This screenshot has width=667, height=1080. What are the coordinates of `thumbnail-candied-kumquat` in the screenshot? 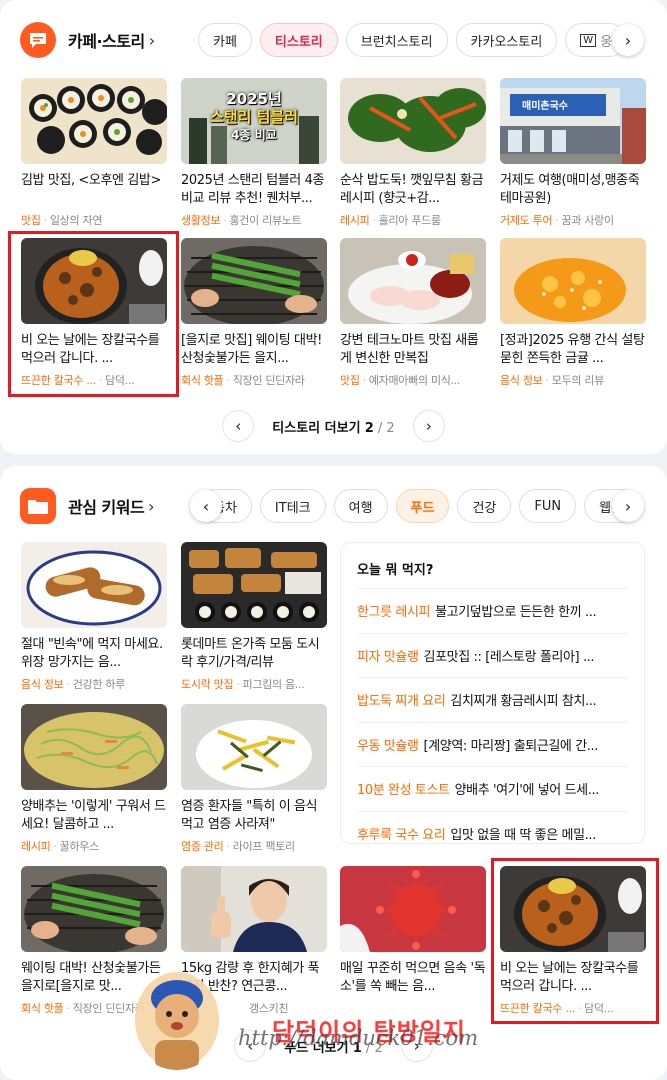 It's located at (573, 281).